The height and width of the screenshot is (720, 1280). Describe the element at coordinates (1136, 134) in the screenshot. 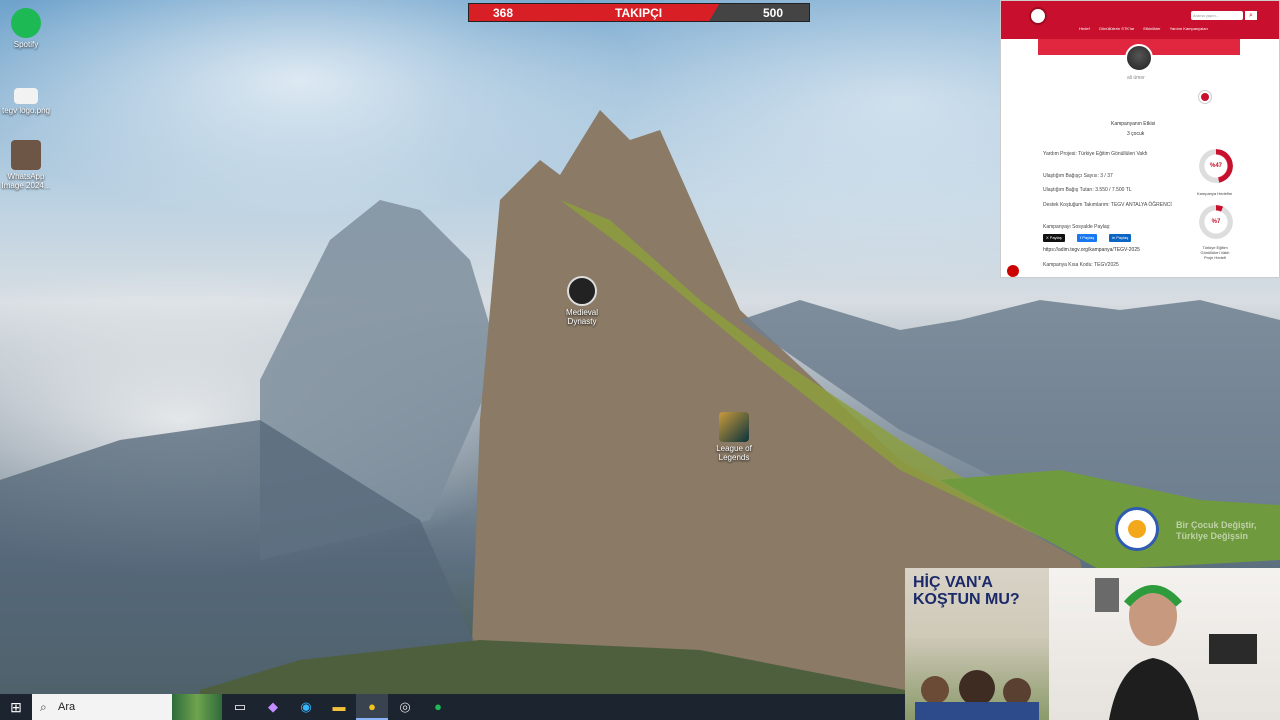

I see `impact-value: 3 çocuk` at that location.